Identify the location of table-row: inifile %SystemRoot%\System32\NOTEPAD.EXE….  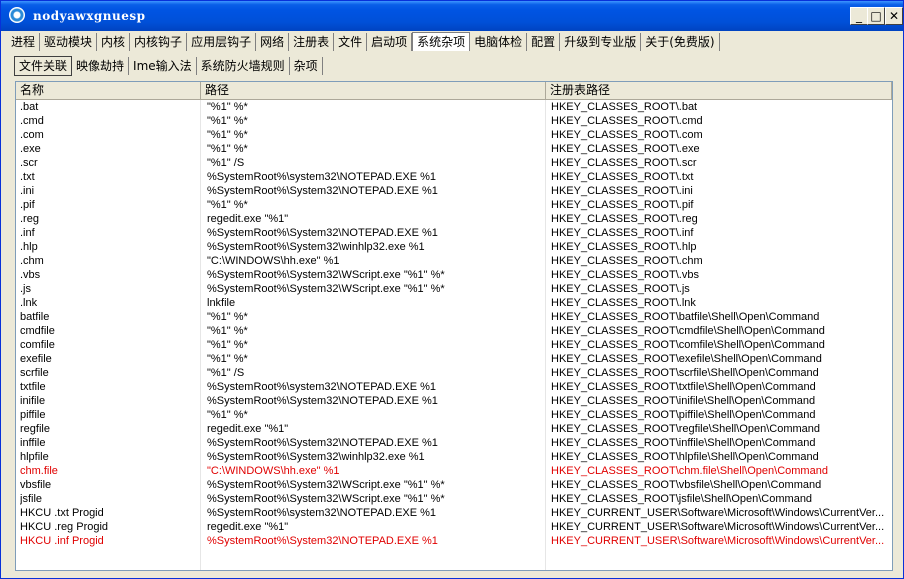
(454, 401).